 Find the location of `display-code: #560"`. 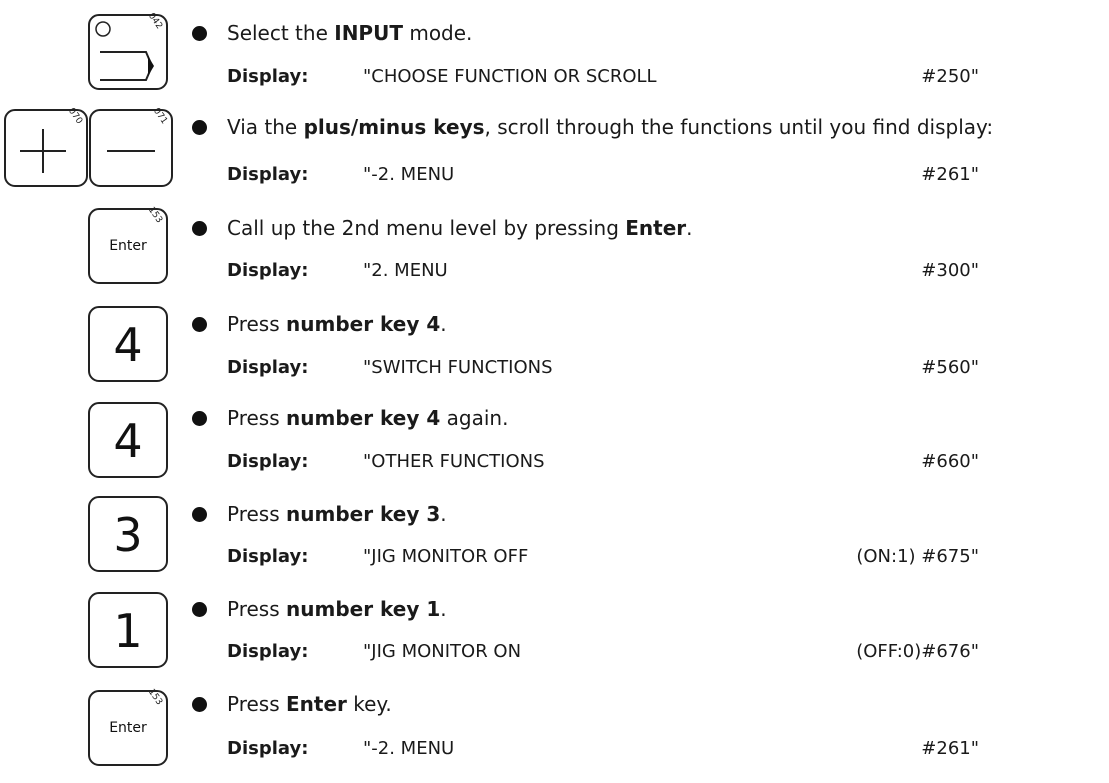

display-code: #560" is located at coordinates (950, 367).